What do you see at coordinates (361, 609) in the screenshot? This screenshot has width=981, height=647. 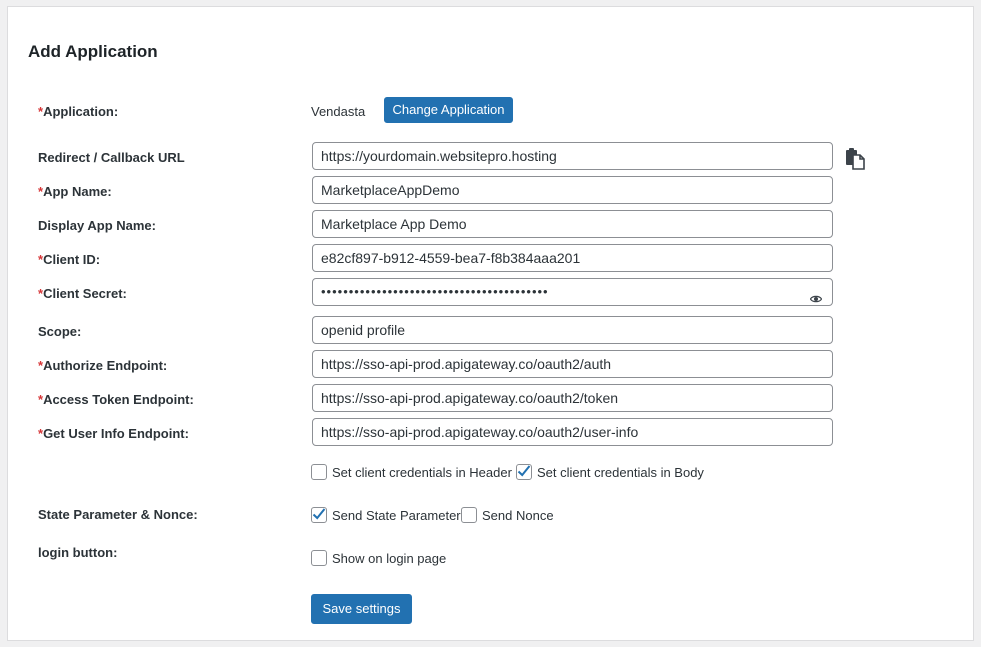 I see `save-settings-button: Save settings` at bounding box center [361, 609].